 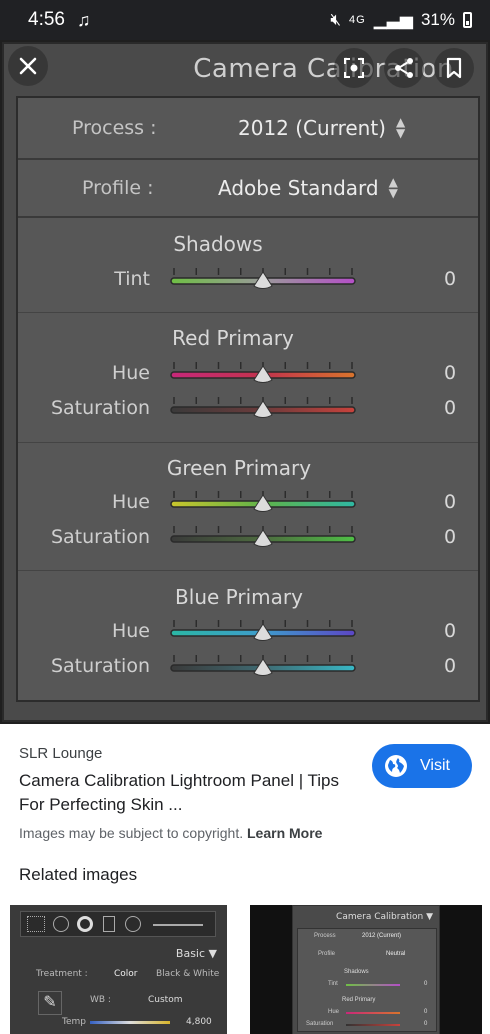 I want to click on thumb2-process: Process, so click(x=325, y=936).